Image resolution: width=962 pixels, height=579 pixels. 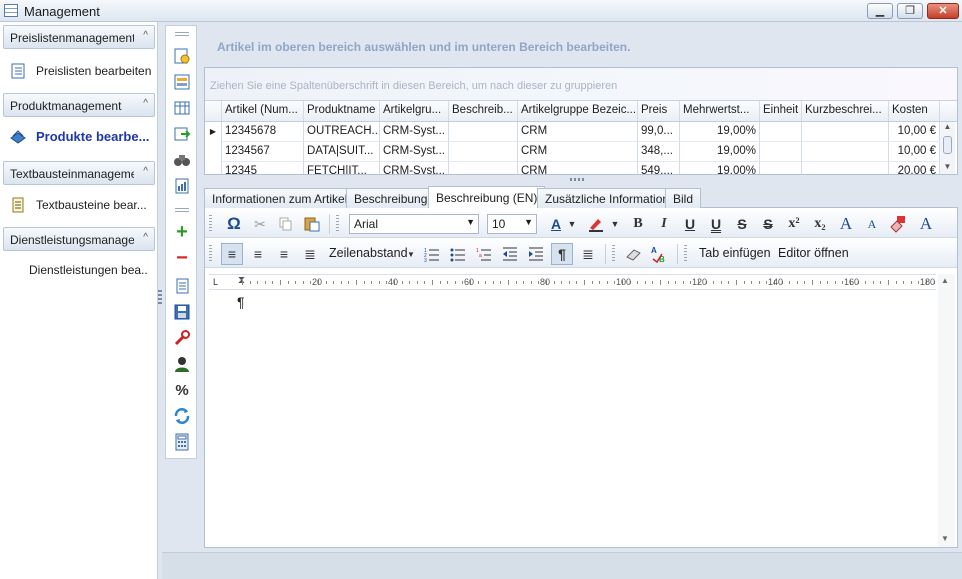 I want to click on search-binoculars-icon, so click(x=182, y=160).